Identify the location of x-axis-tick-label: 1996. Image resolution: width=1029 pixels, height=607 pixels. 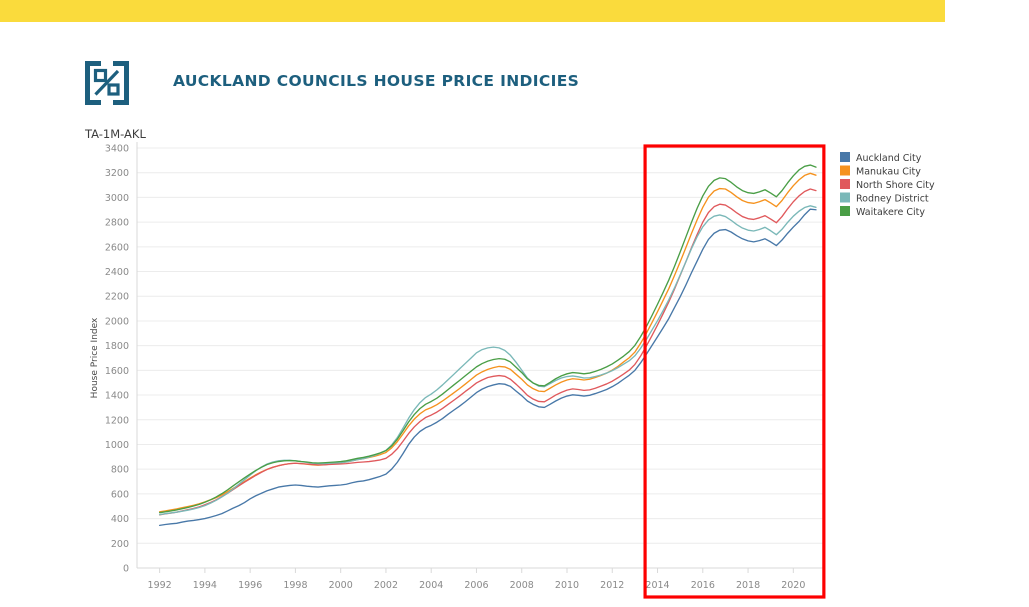
(250, 585).